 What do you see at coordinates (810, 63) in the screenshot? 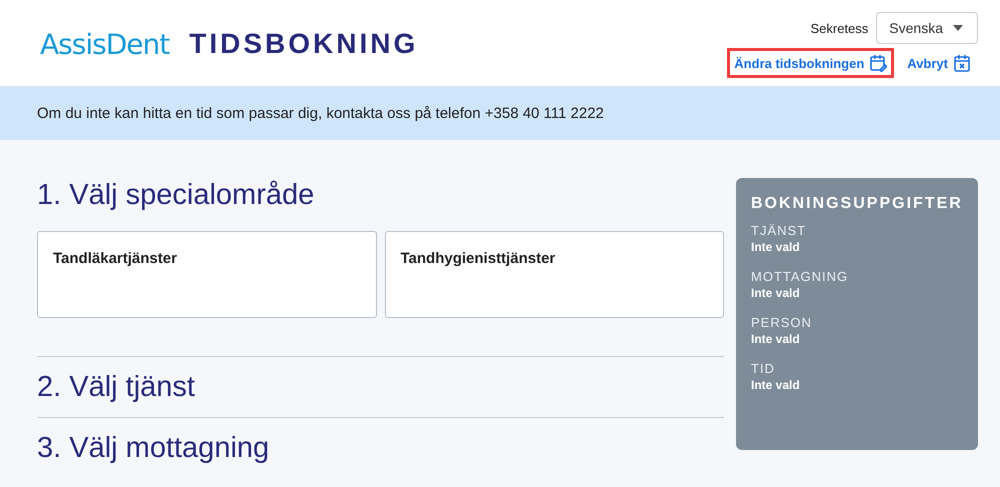
I see `edit-booking-link: Ändra tidsbokningen` at bounding box center [810, 63].